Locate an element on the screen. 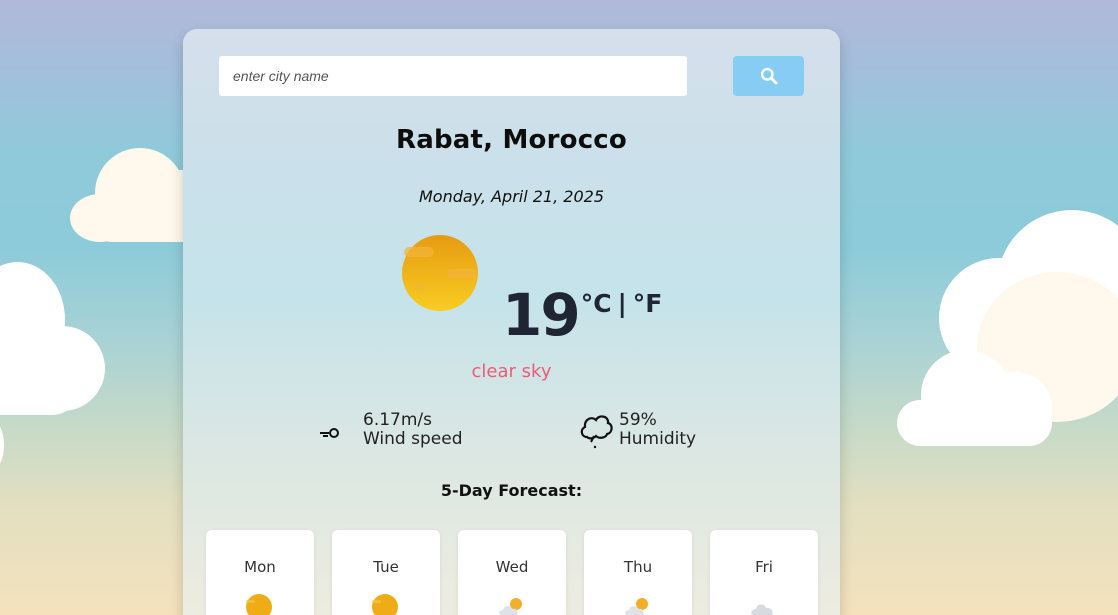 This screenshot has width=1118, height=615. unit-toggle: °C | °F is located at coordinates (622, 303).